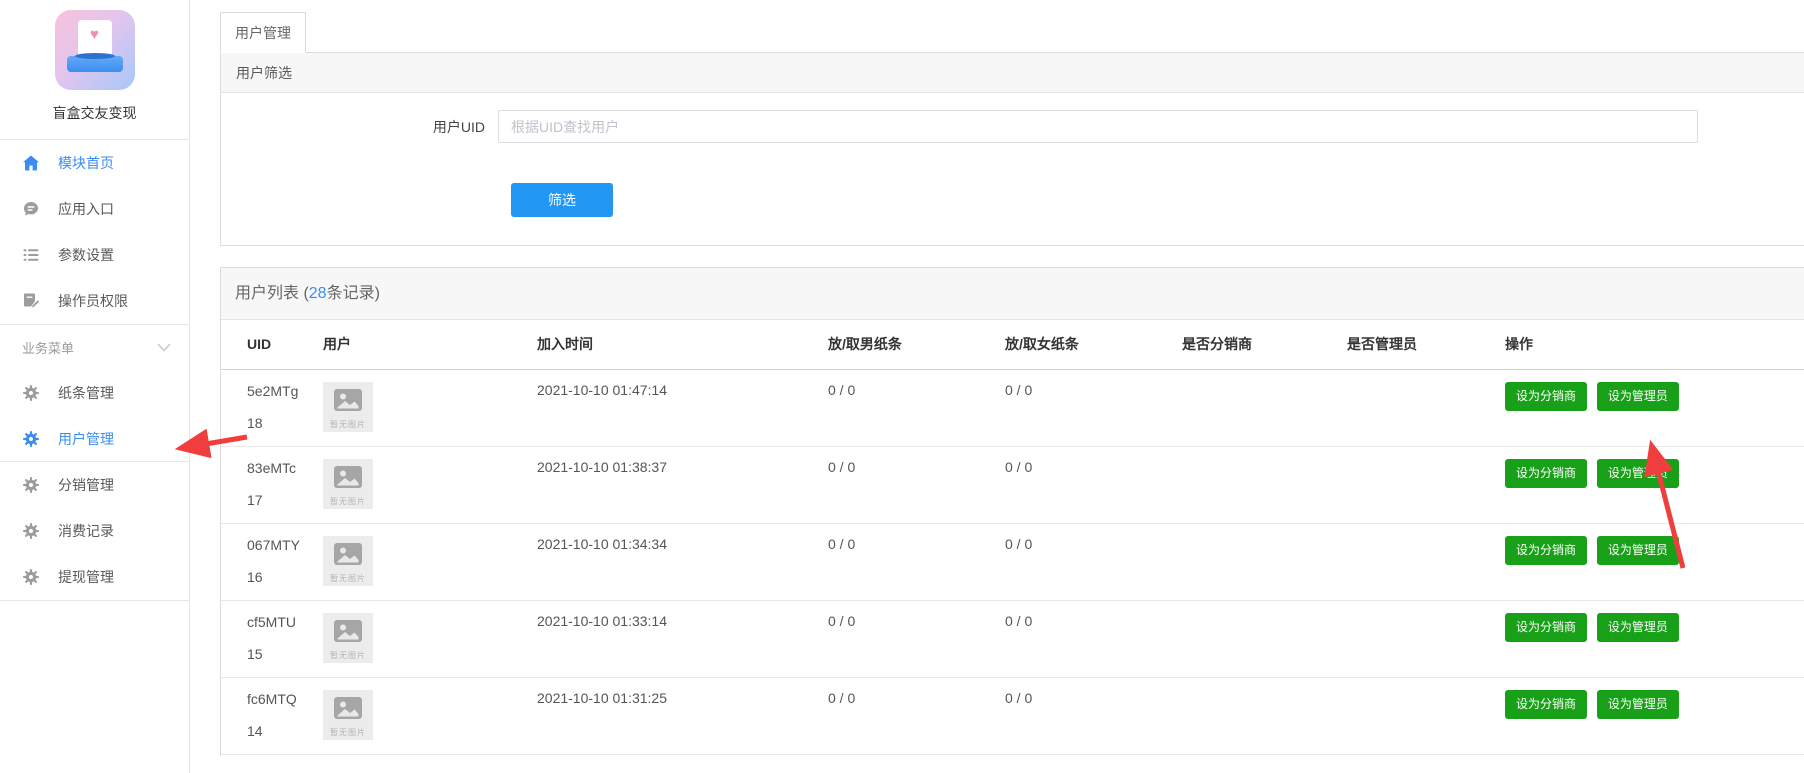 The width and height of the screenshot is (1804, 773). I want to click on uid-cell: 067MTY 16, so click(272, 562).